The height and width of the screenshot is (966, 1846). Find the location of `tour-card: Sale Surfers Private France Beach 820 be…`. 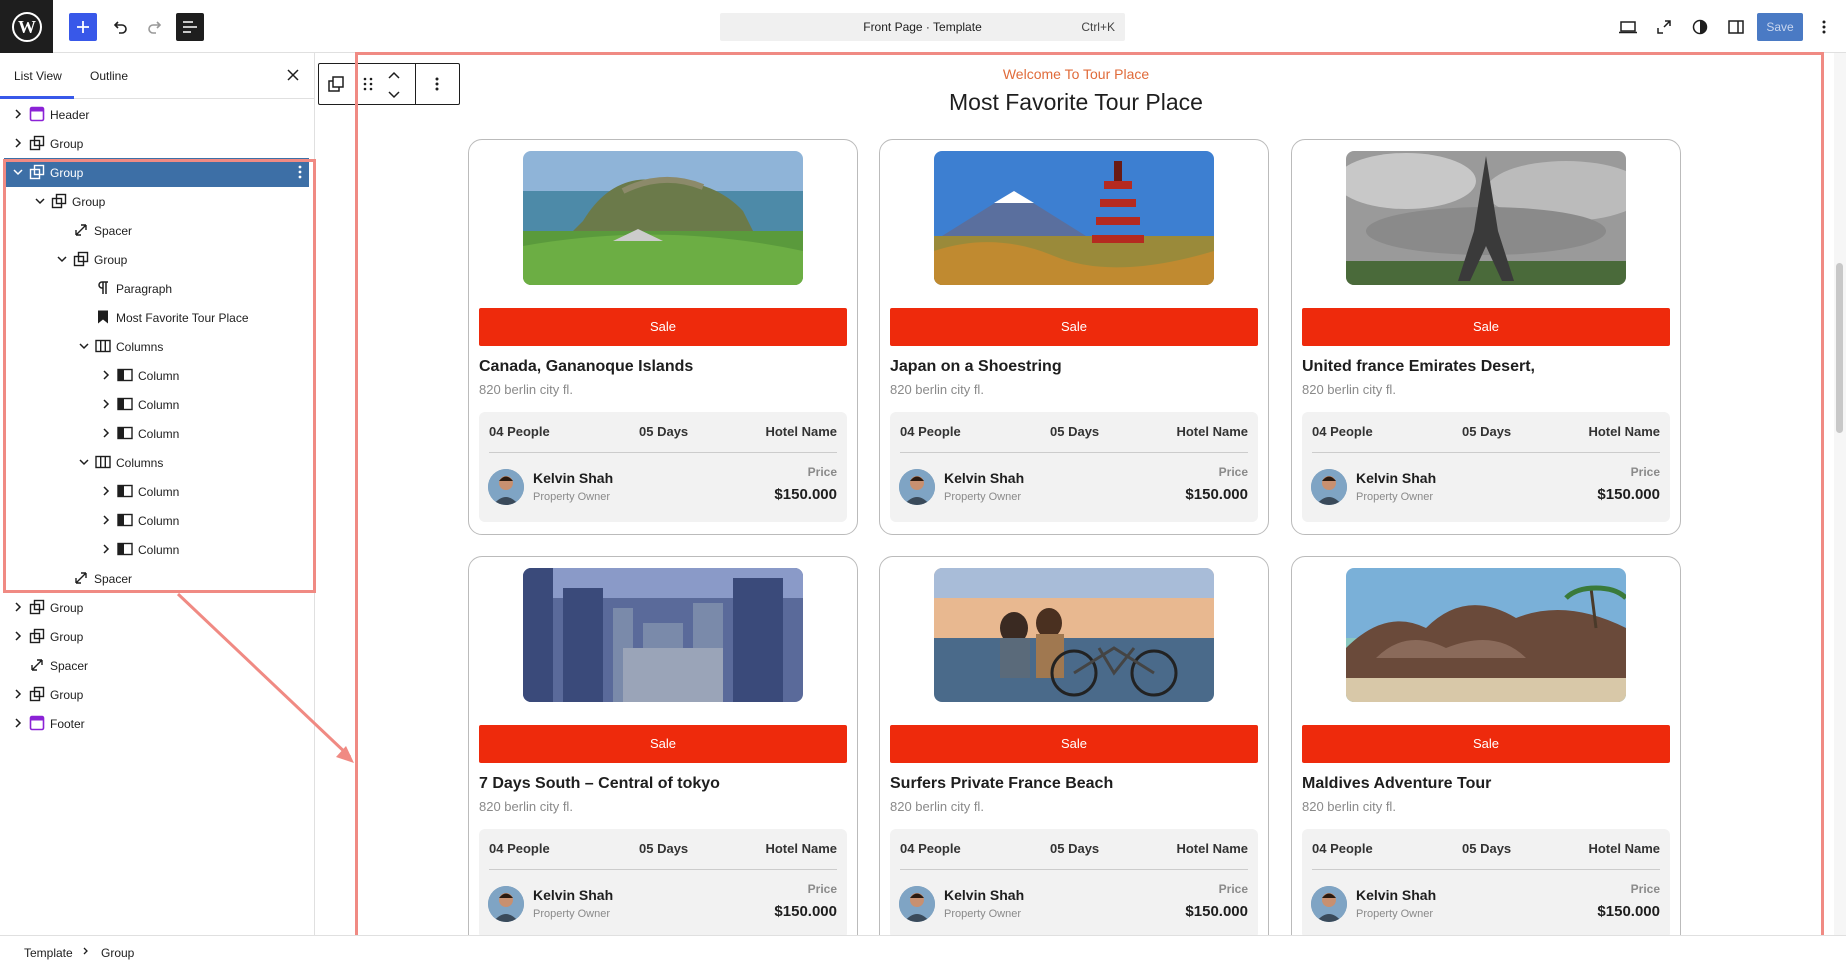

tour-card: Sale Surfers Private France Beach 820 be… is located at coordinates (1074, 754).